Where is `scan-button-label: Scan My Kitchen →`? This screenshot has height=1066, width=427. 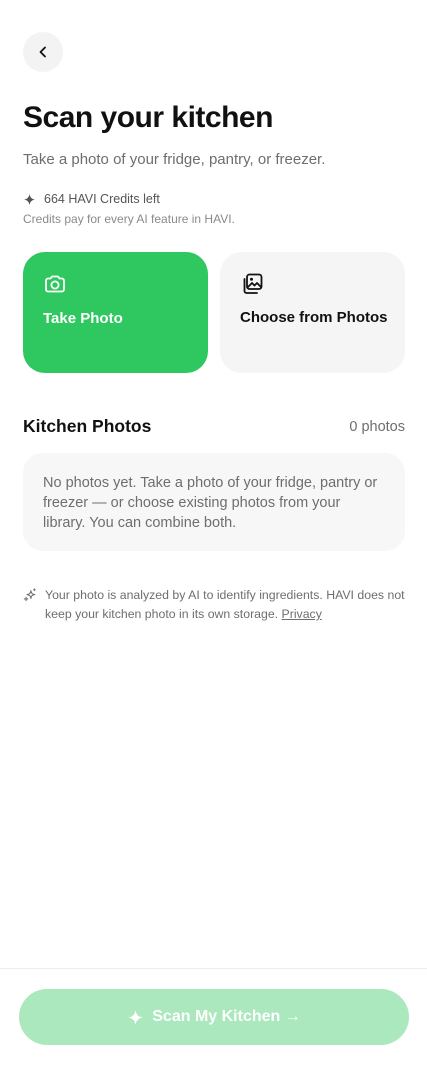 scan-button-label: Scan My Kitchen → is located at coordinates (226, 1016).